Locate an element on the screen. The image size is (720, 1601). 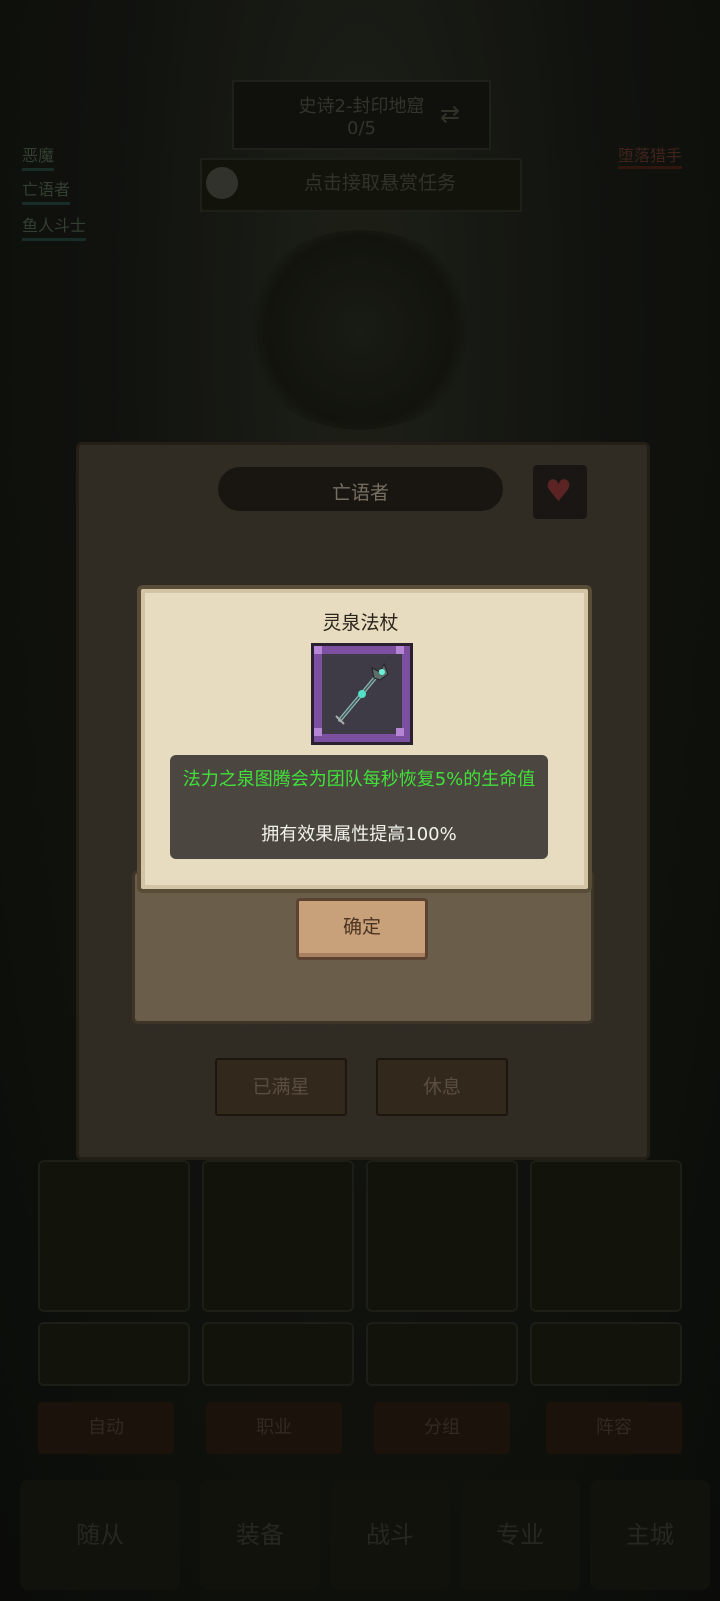
item-title: 灵泉法杖 is located at coordinates (360, 623).